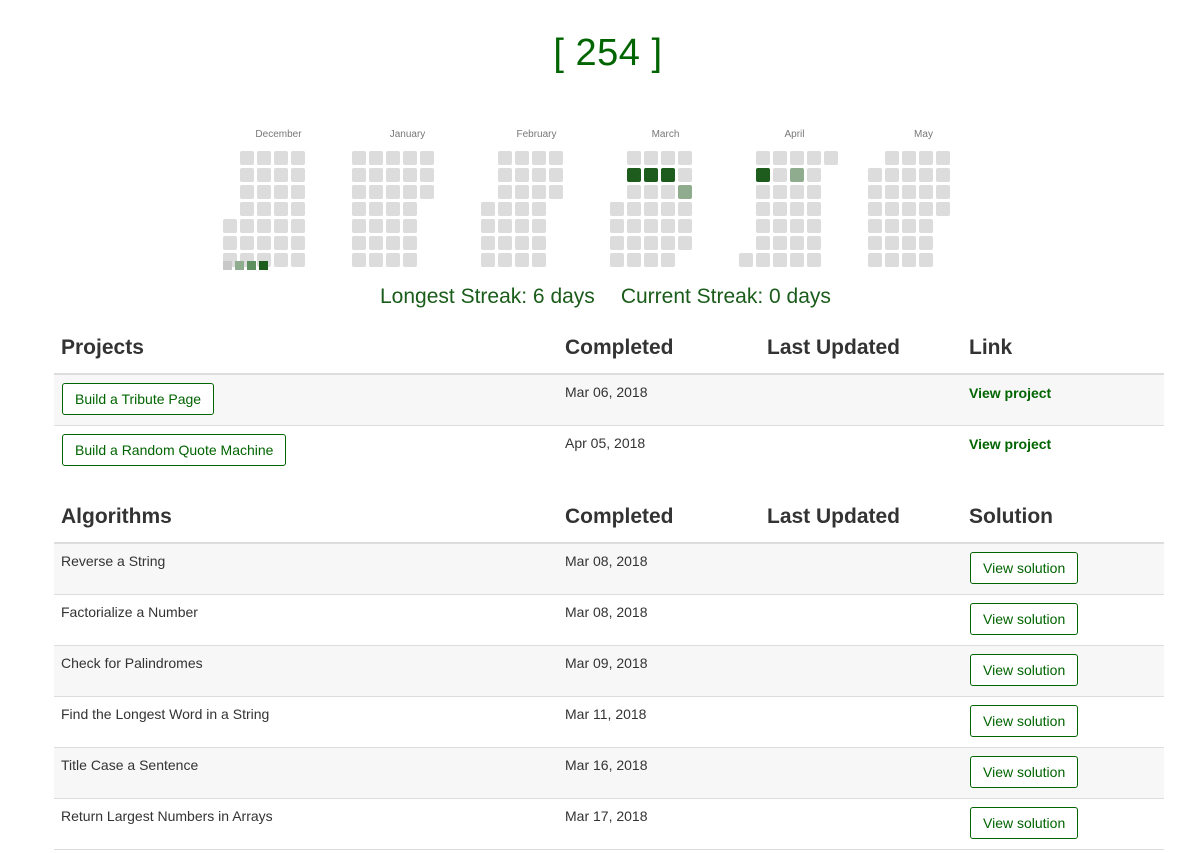 Image resolution: width=1201 pixels, height=853 pixels. Describe the element at coordinates (1011, 516) in the screenshot. I see `header-solution: Solution` at that location.